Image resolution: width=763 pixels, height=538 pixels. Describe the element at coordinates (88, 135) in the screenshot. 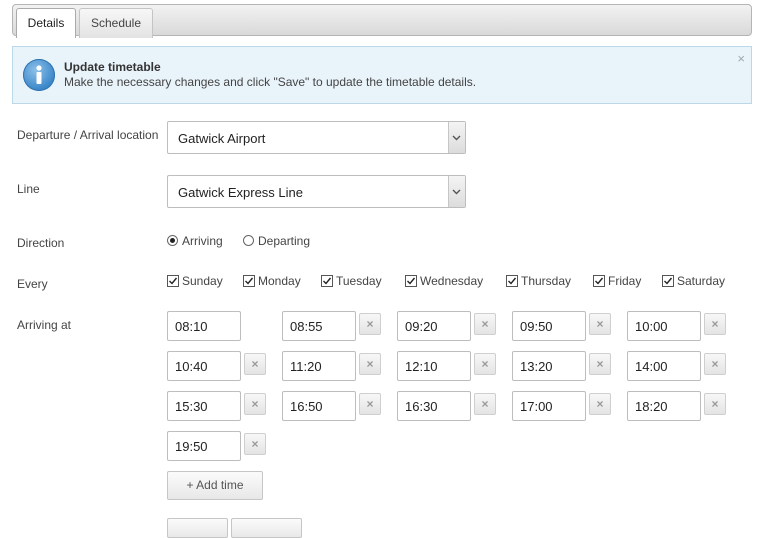

I see `location-label: Departure / Arrival location` at that location.